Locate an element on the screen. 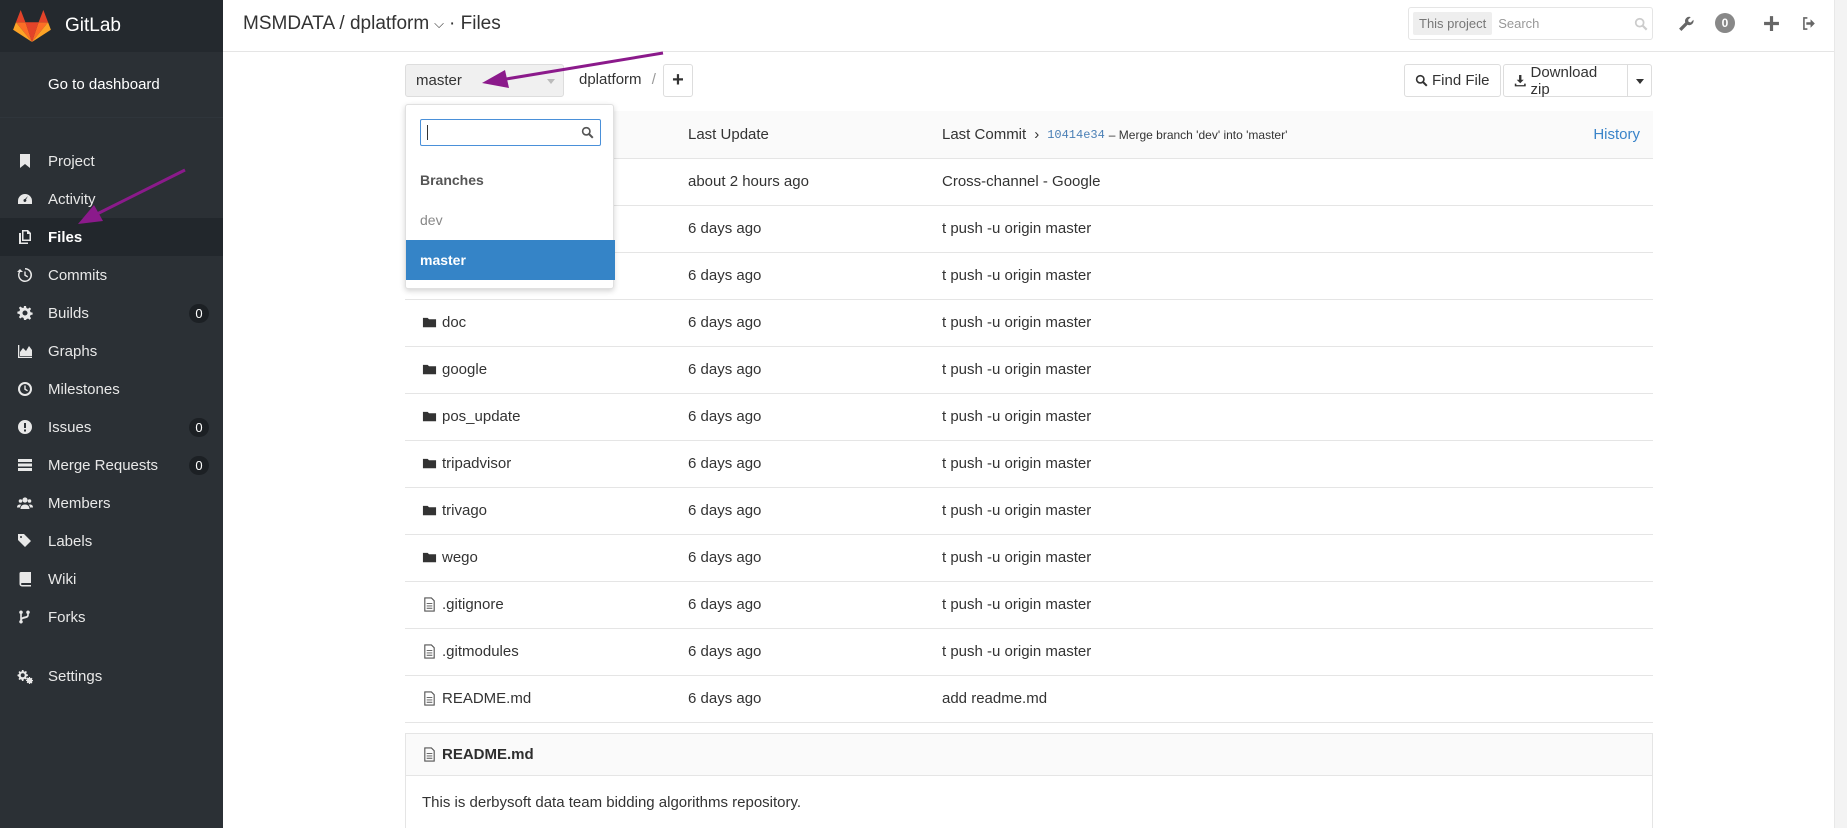 Image resolution: width=1847 pixels, height=828 pixels. branch-option-master: master is located at coordinates (510, 260).